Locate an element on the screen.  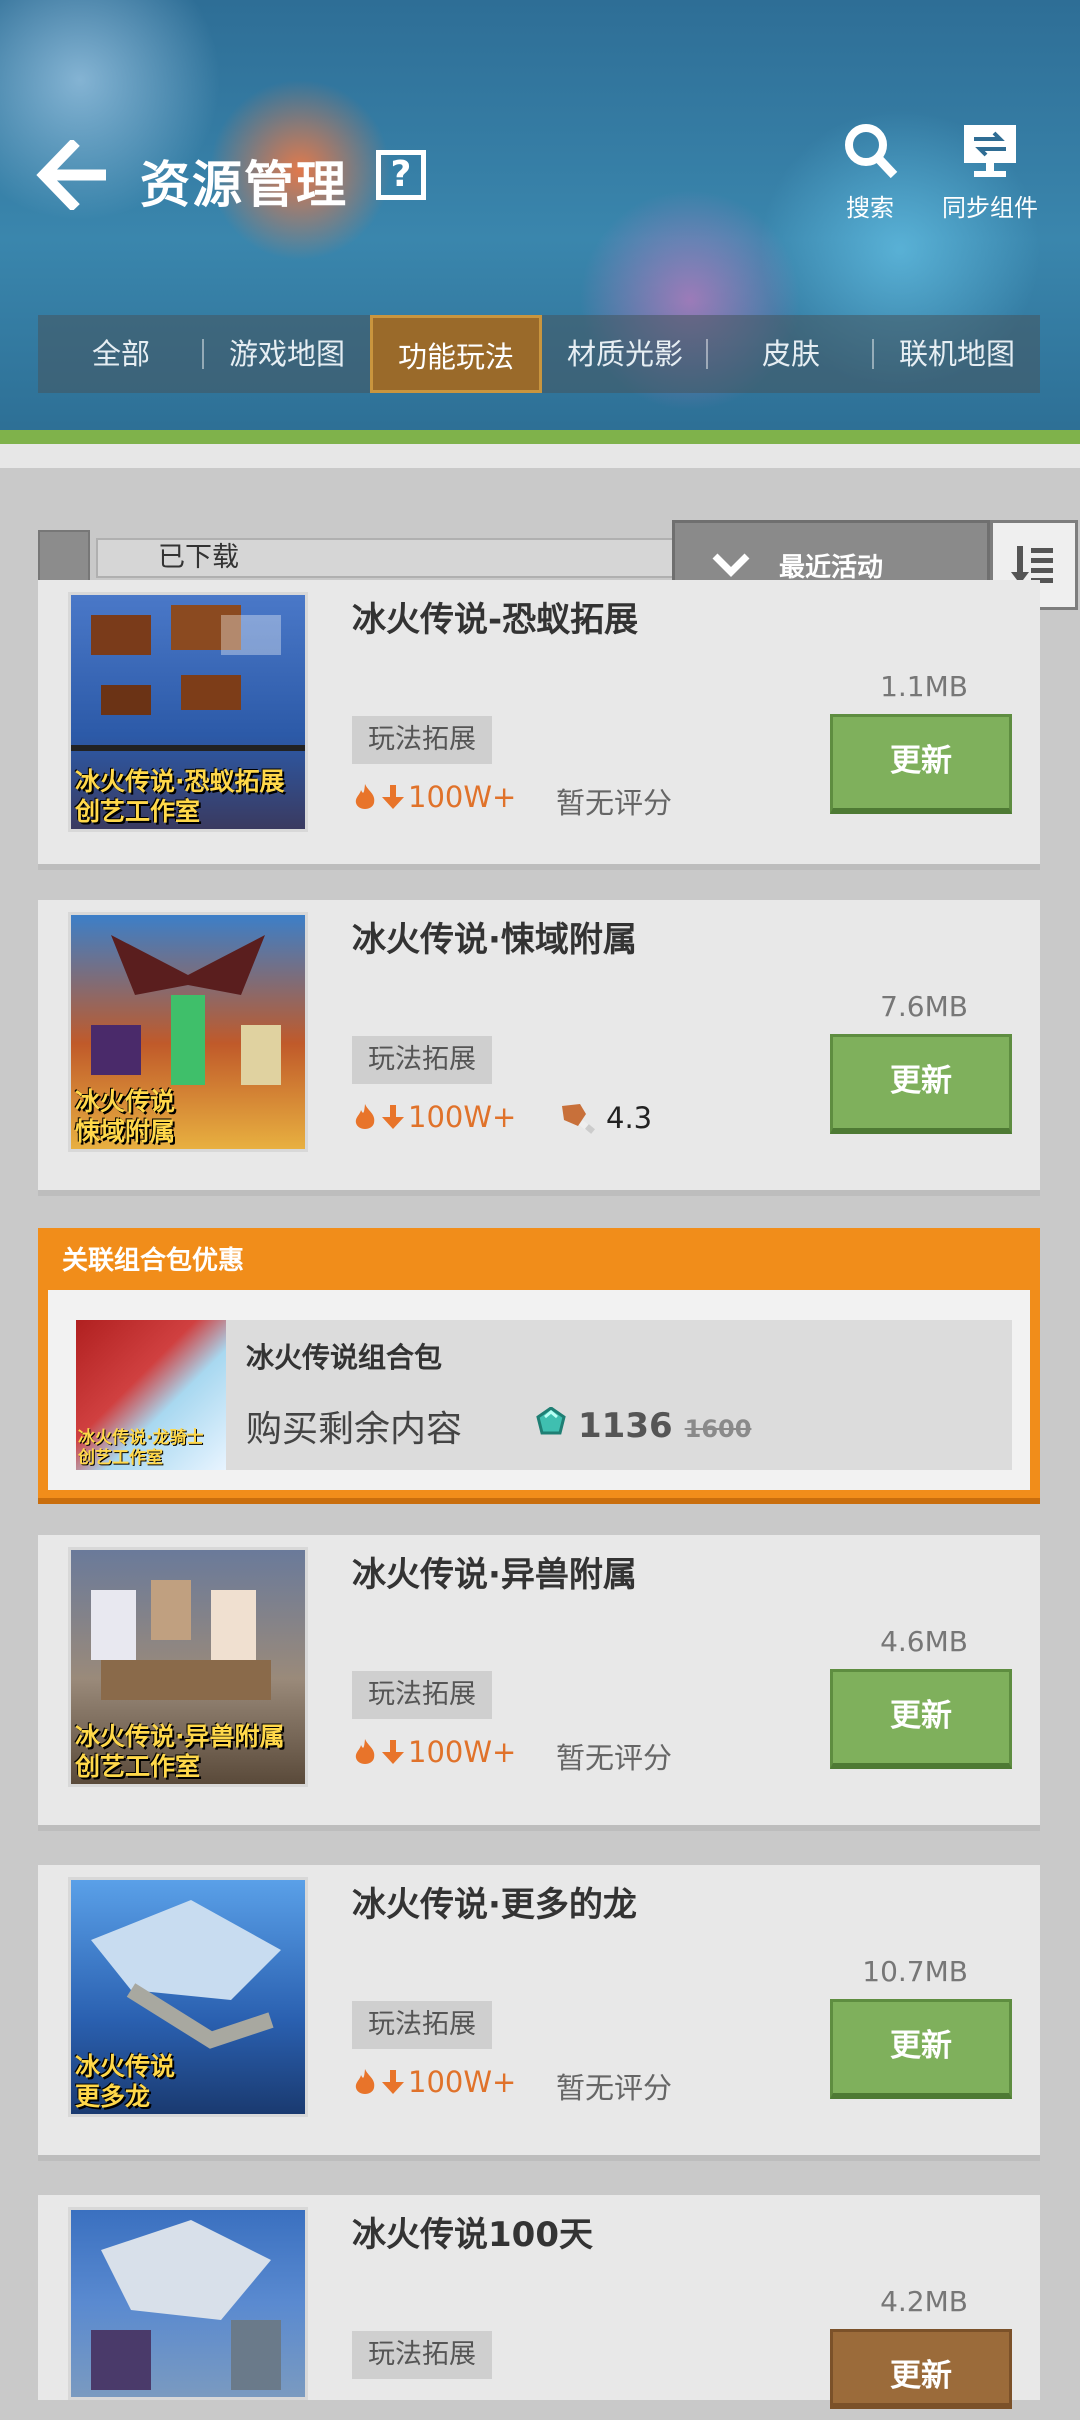
bundle-name: 冰火传说组合包 is located at coordinates (344, 1357).